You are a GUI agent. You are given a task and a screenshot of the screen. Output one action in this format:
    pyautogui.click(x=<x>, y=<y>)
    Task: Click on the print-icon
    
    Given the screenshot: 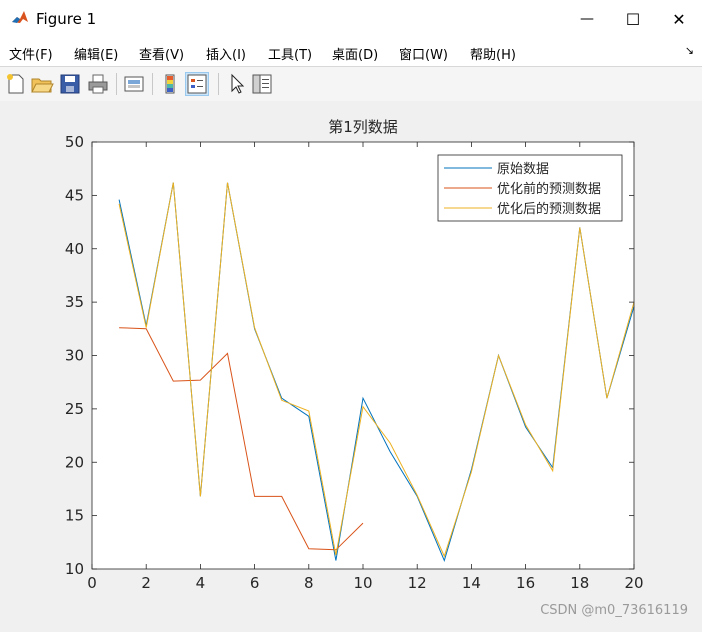 What is the action you would take?
    pyautogui.click(x=98, y=84)
    